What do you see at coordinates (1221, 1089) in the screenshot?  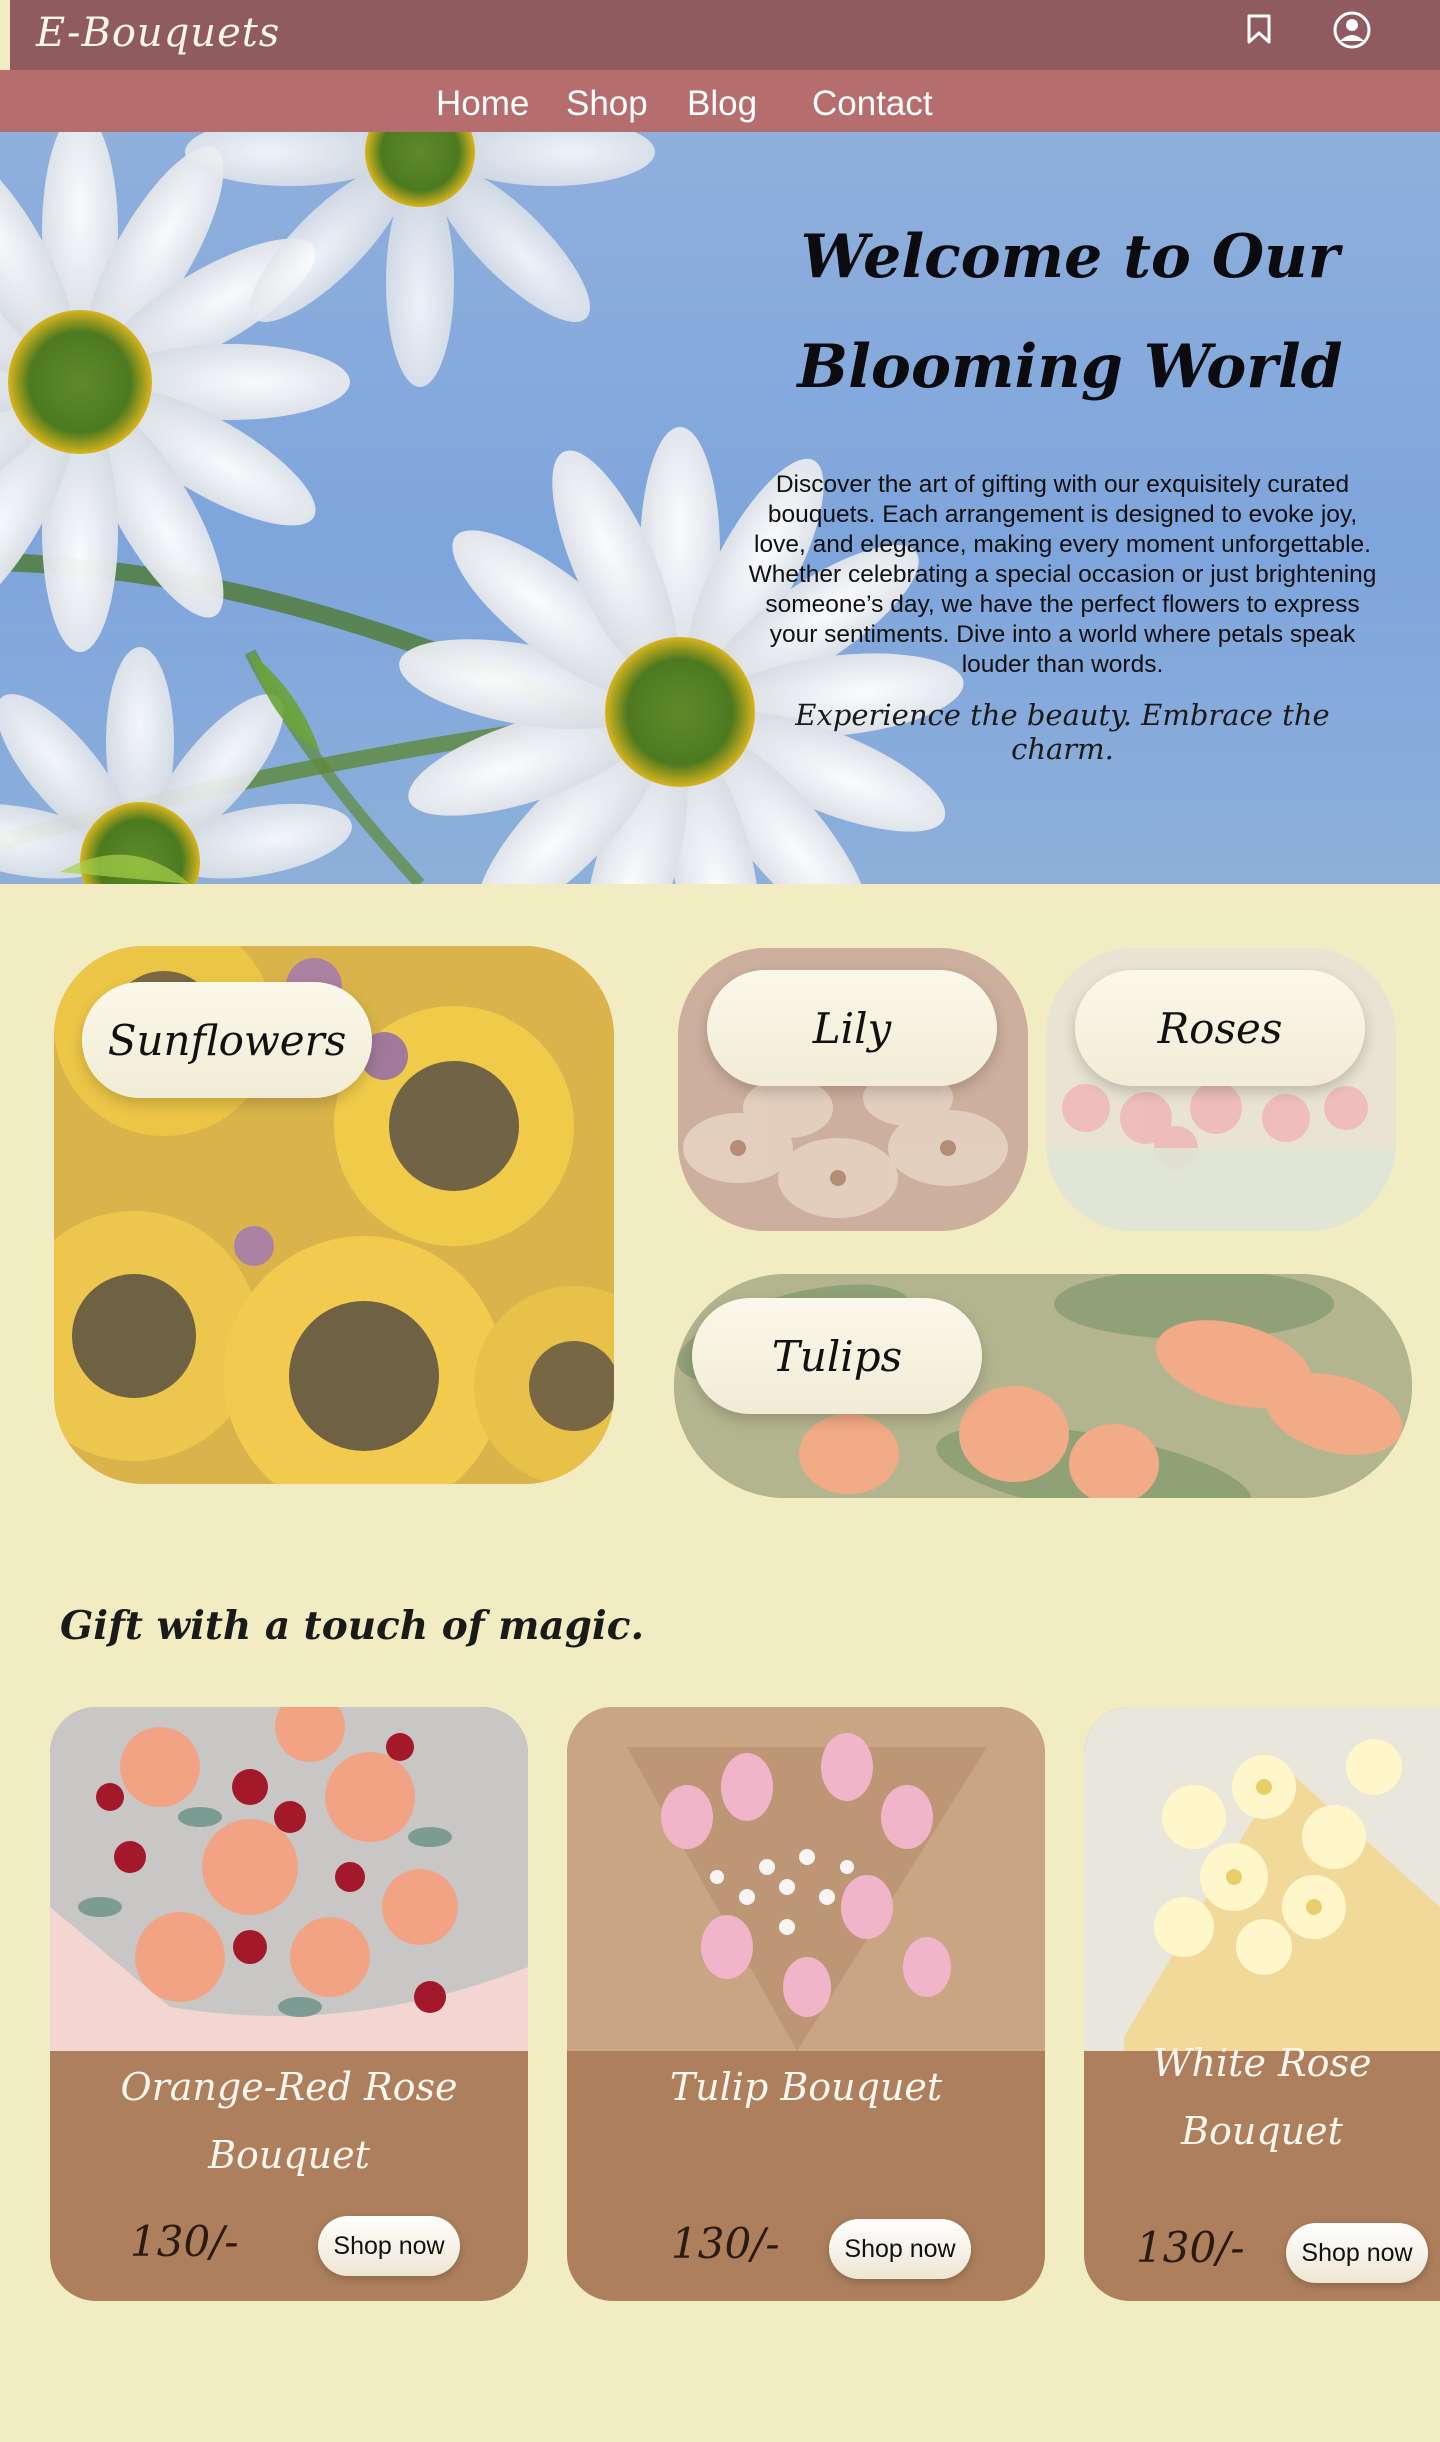 I see `category-card-roses: Roses` at bounding box center [1221, 1089].